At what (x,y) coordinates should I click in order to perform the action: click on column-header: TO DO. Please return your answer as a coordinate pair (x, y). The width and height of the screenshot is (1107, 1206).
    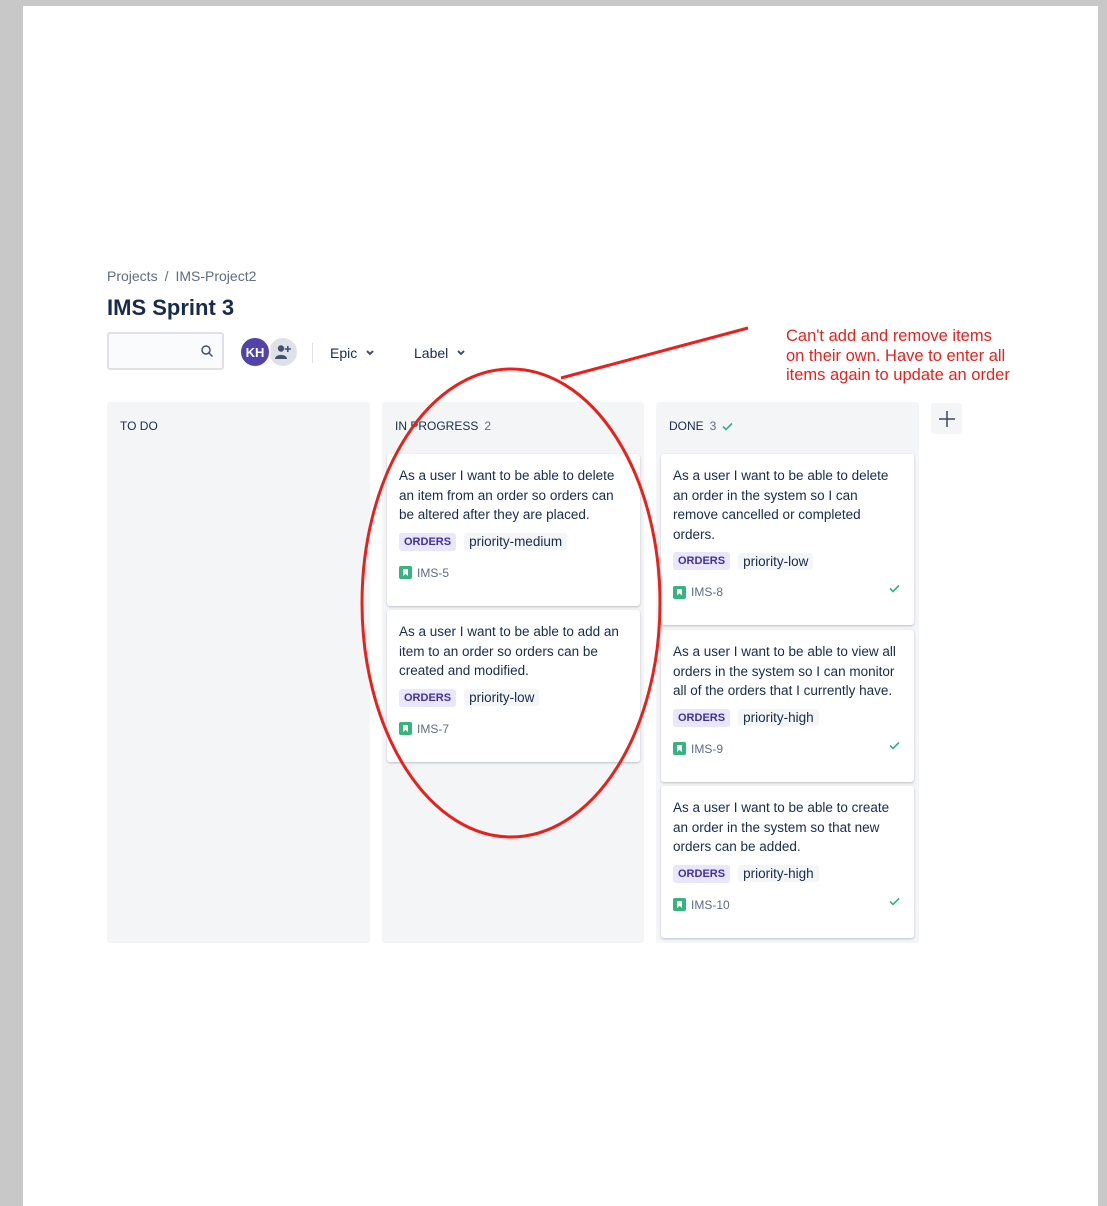
    Looking at the image, I should click on (139, 426).